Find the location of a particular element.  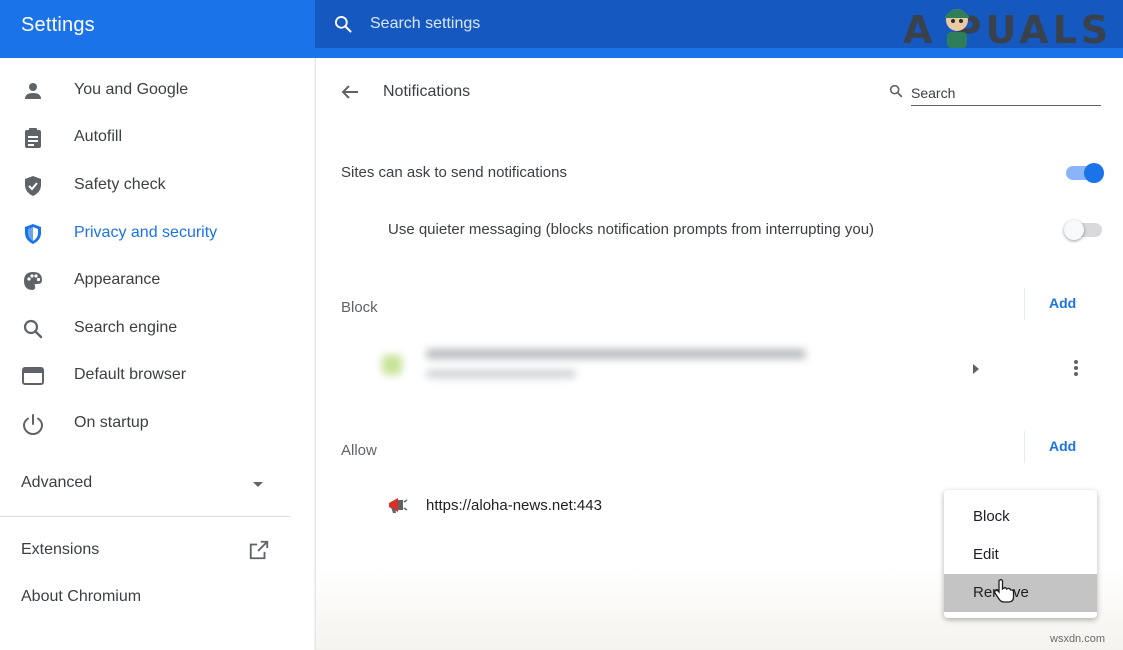

sidebar-item-on-startup: On startup is located at coordinates (157, 424).